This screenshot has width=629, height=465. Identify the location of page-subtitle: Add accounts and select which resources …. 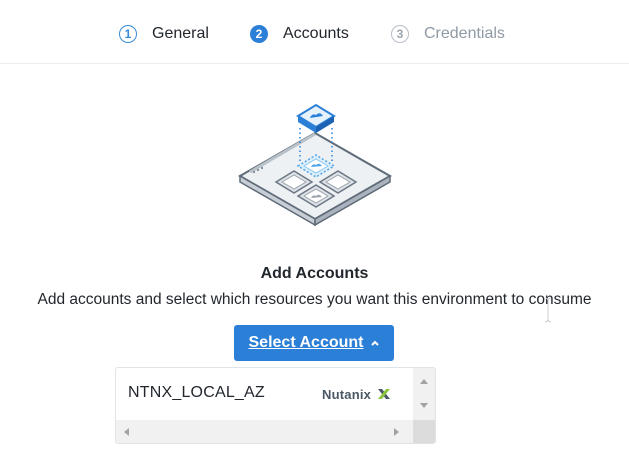
(314, 299).